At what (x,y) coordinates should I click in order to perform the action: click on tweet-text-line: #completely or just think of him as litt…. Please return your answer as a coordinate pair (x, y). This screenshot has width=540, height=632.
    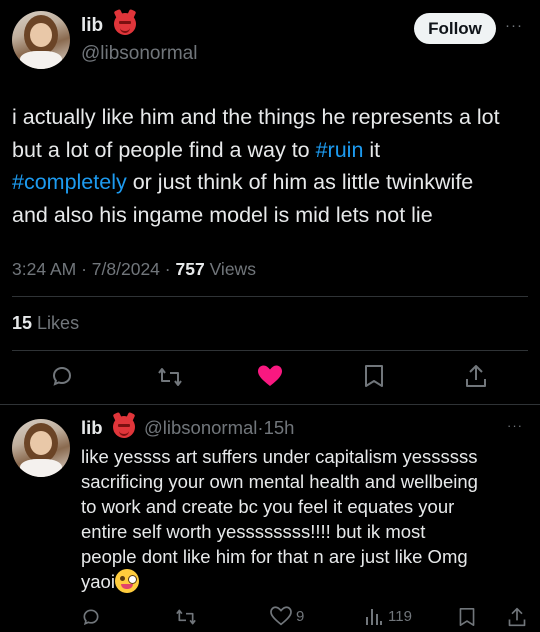
    Looking at the image, I should click on (243, 182).